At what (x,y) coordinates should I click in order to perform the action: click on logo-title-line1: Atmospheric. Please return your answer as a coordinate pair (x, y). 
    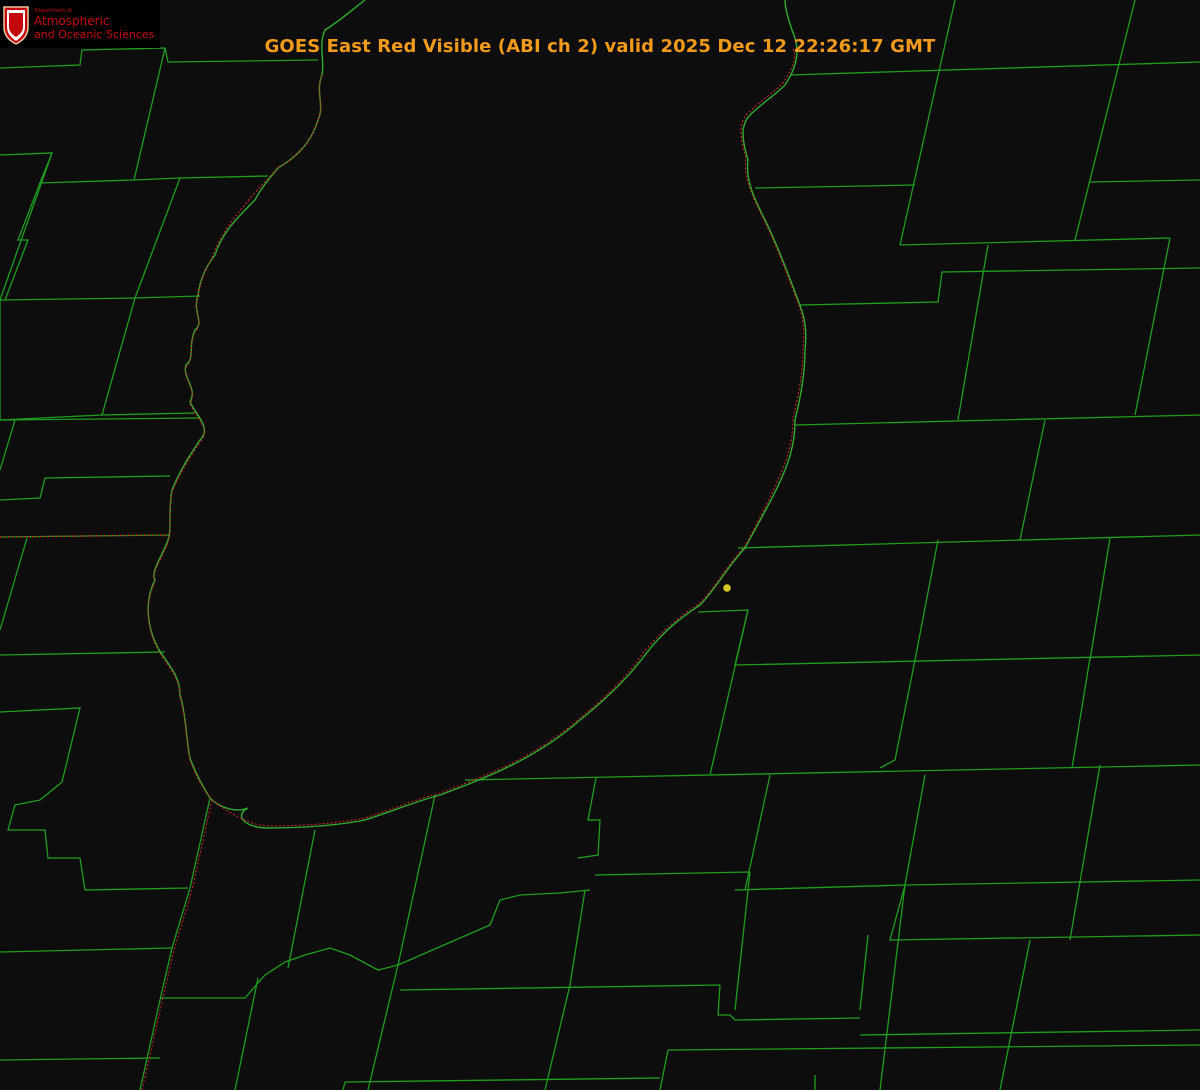
    Looking at the image, I should click on (72, 21).